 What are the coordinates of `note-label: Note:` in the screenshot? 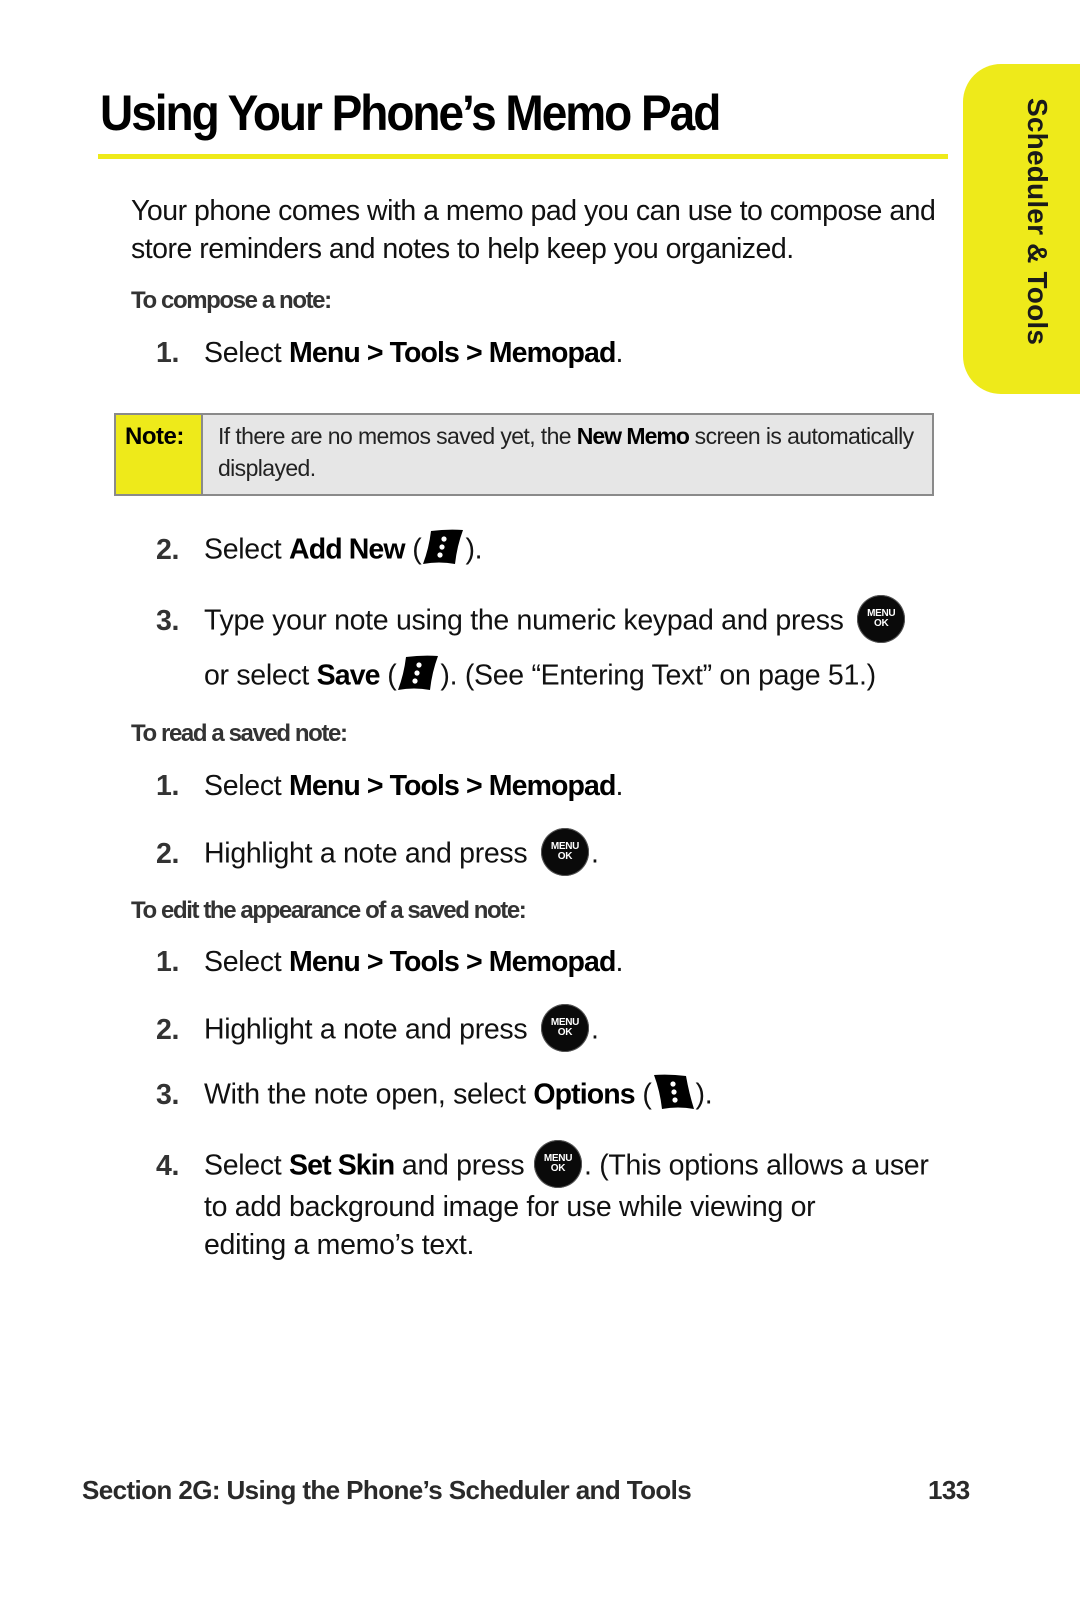 It's located at (159, 454).